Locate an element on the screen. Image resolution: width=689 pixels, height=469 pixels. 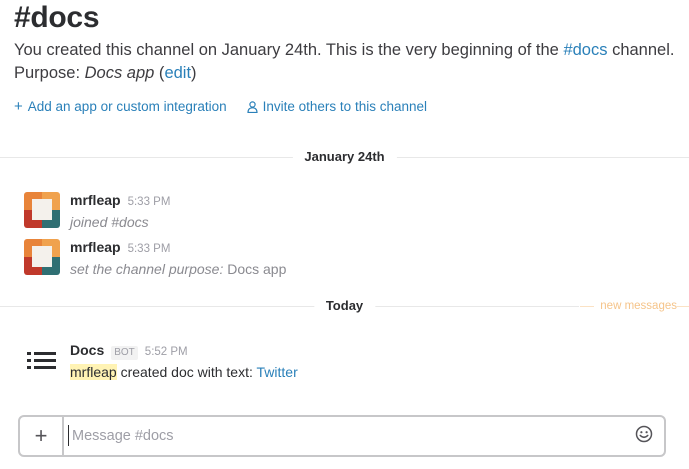
message-text-italic: set the channel purpose: is located at coordinates (149, 269).